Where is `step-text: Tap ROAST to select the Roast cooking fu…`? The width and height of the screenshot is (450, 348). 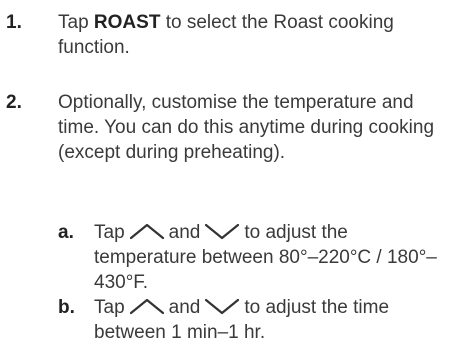 step-text: Tap ROAST to select the Roast cooking fu… is located at coordinates (252, 35).